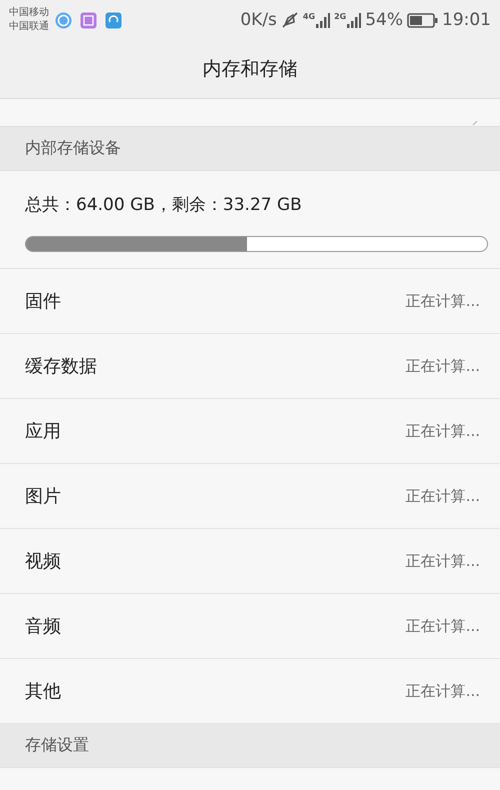 The image size is (500, 790). I want to click on carrier-name: 中国联通, so click(29, 27).